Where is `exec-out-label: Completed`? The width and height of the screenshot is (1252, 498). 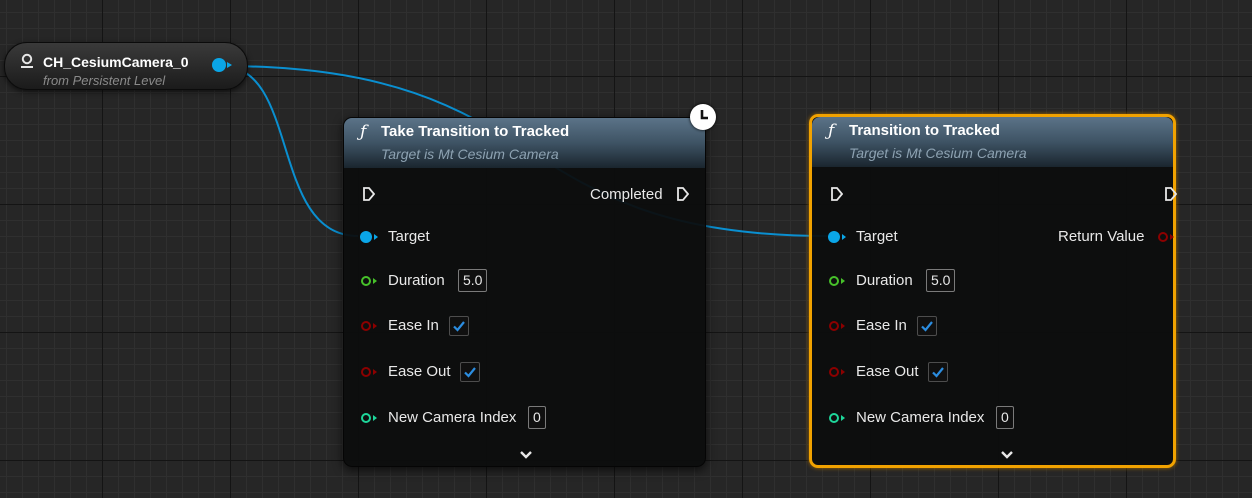 exec-out-label: Completed is located at coordinates (626, 194).